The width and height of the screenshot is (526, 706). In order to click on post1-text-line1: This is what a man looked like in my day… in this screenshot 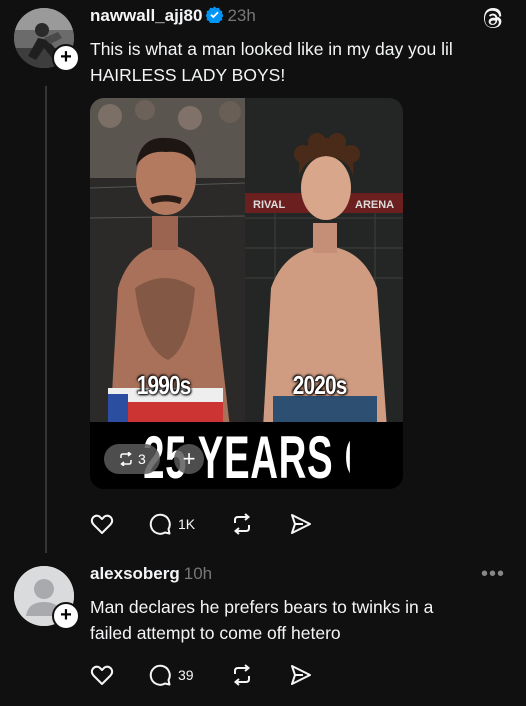, I will do `click(271, 49)`.